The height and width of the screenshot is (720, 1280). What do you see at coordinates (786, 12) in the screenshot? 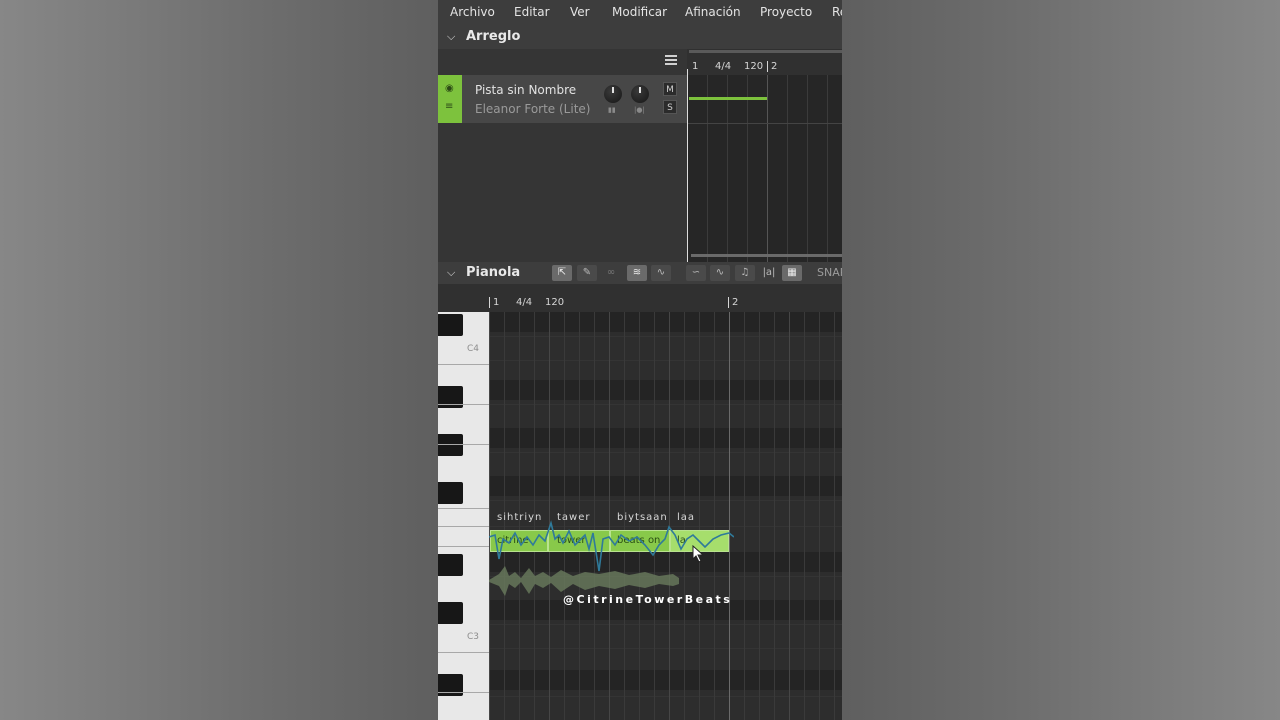
I see `menu-proyecto: Proyecto` at bounding box center [786, 12].